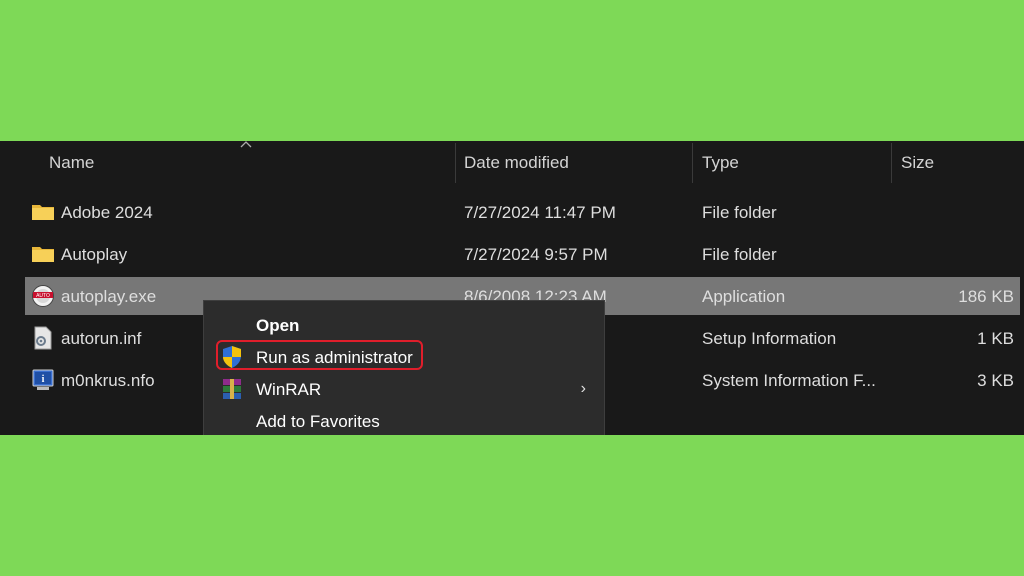  I want to click on file-type: Setup Information, so click(769, 338).